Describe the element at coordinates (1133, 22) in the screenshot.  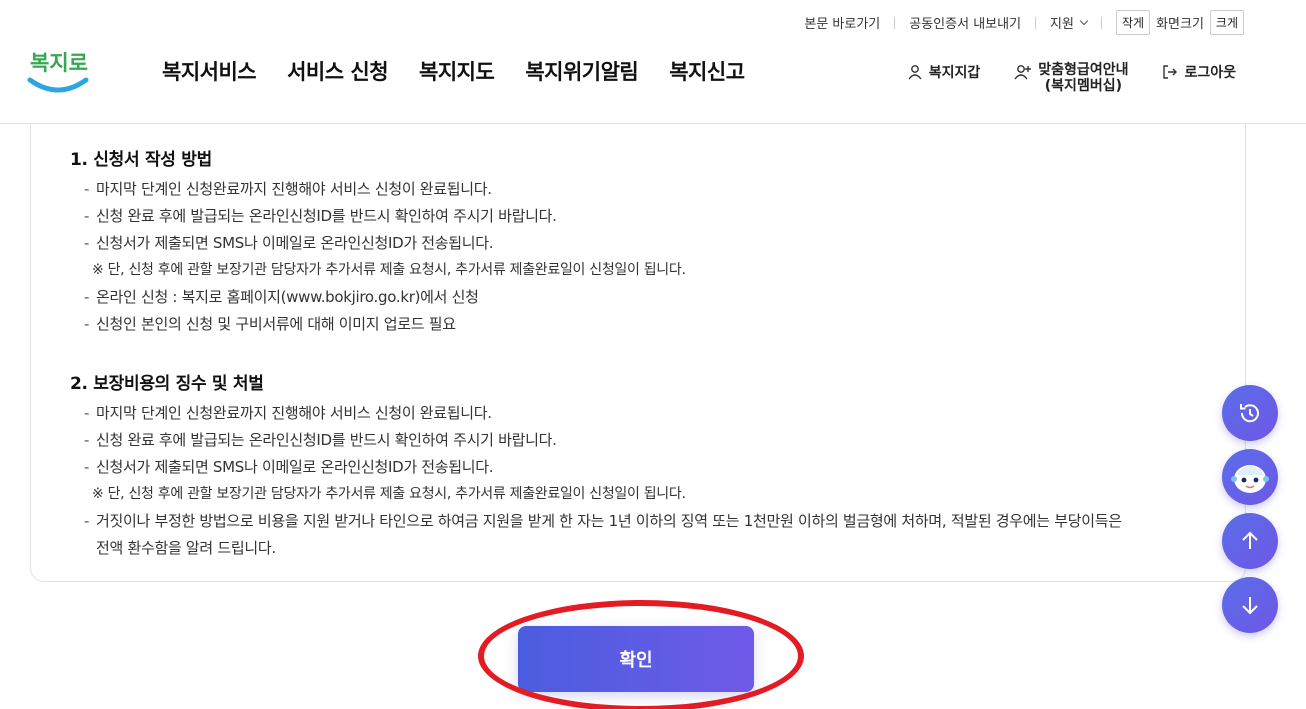
I see `font-small-button: 작게` at that location.